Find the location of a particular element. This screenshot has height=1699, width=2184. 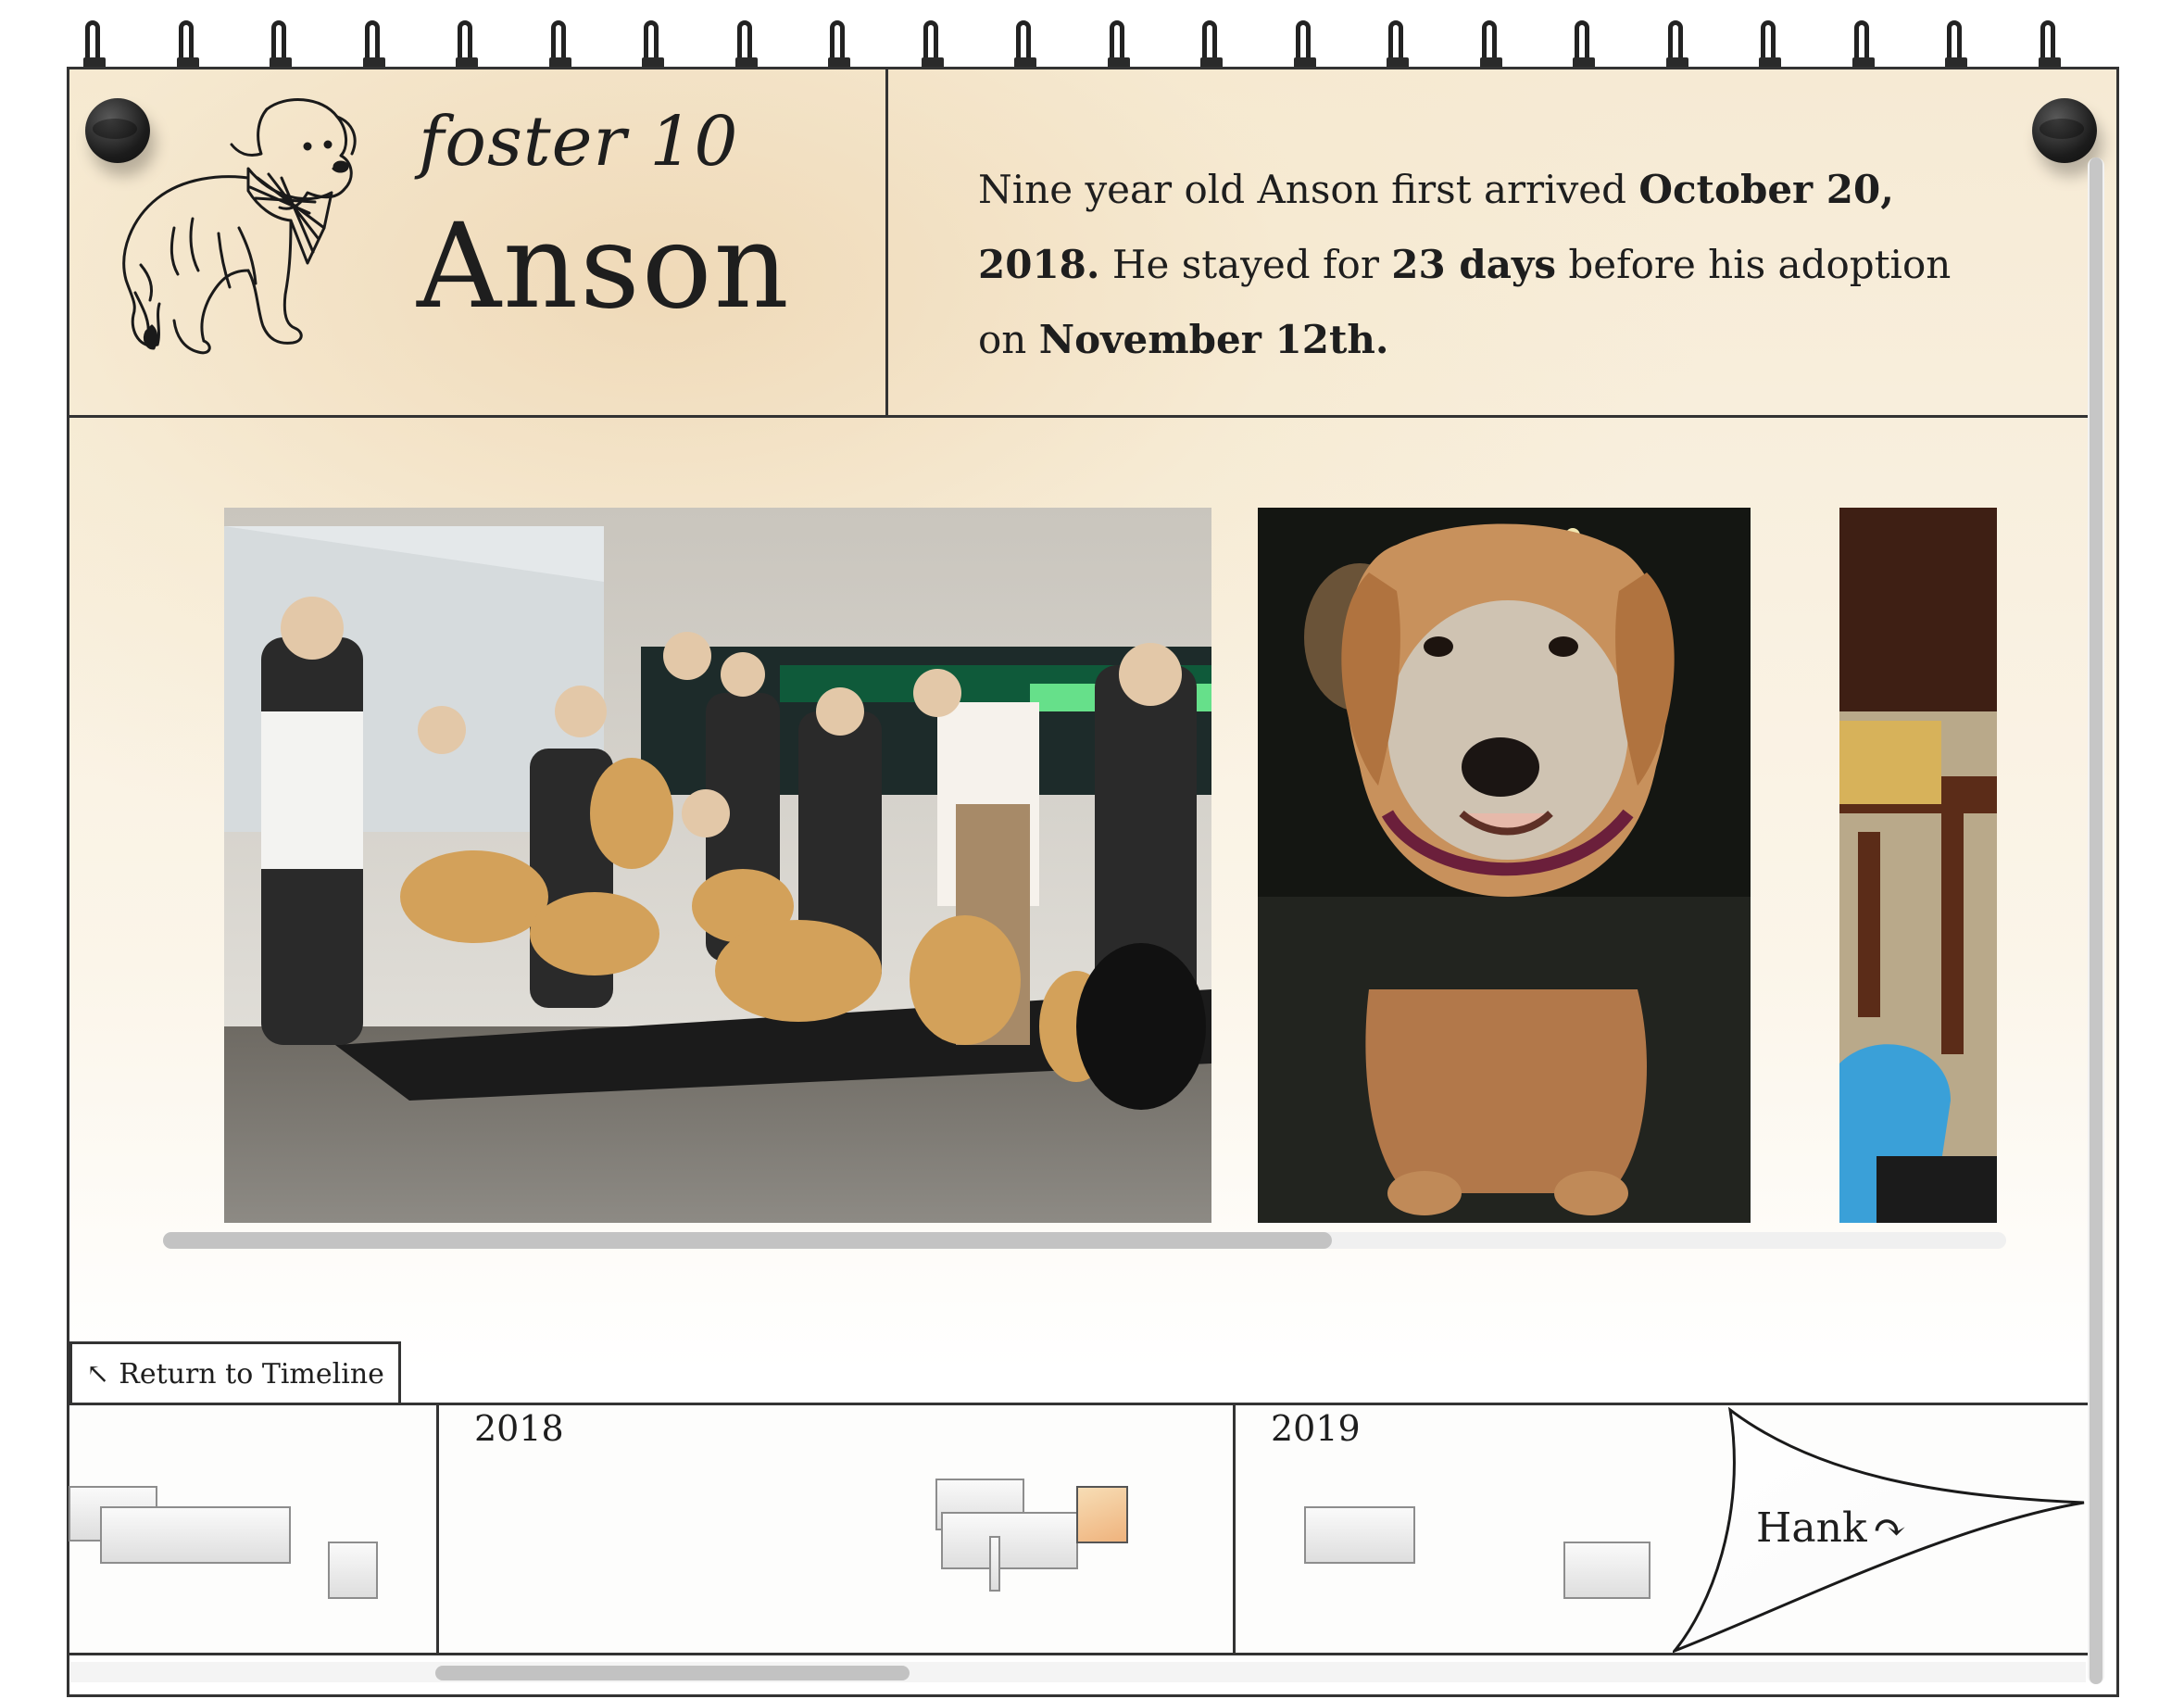

dog-sketch-icon is located at coordinates (239, 226).